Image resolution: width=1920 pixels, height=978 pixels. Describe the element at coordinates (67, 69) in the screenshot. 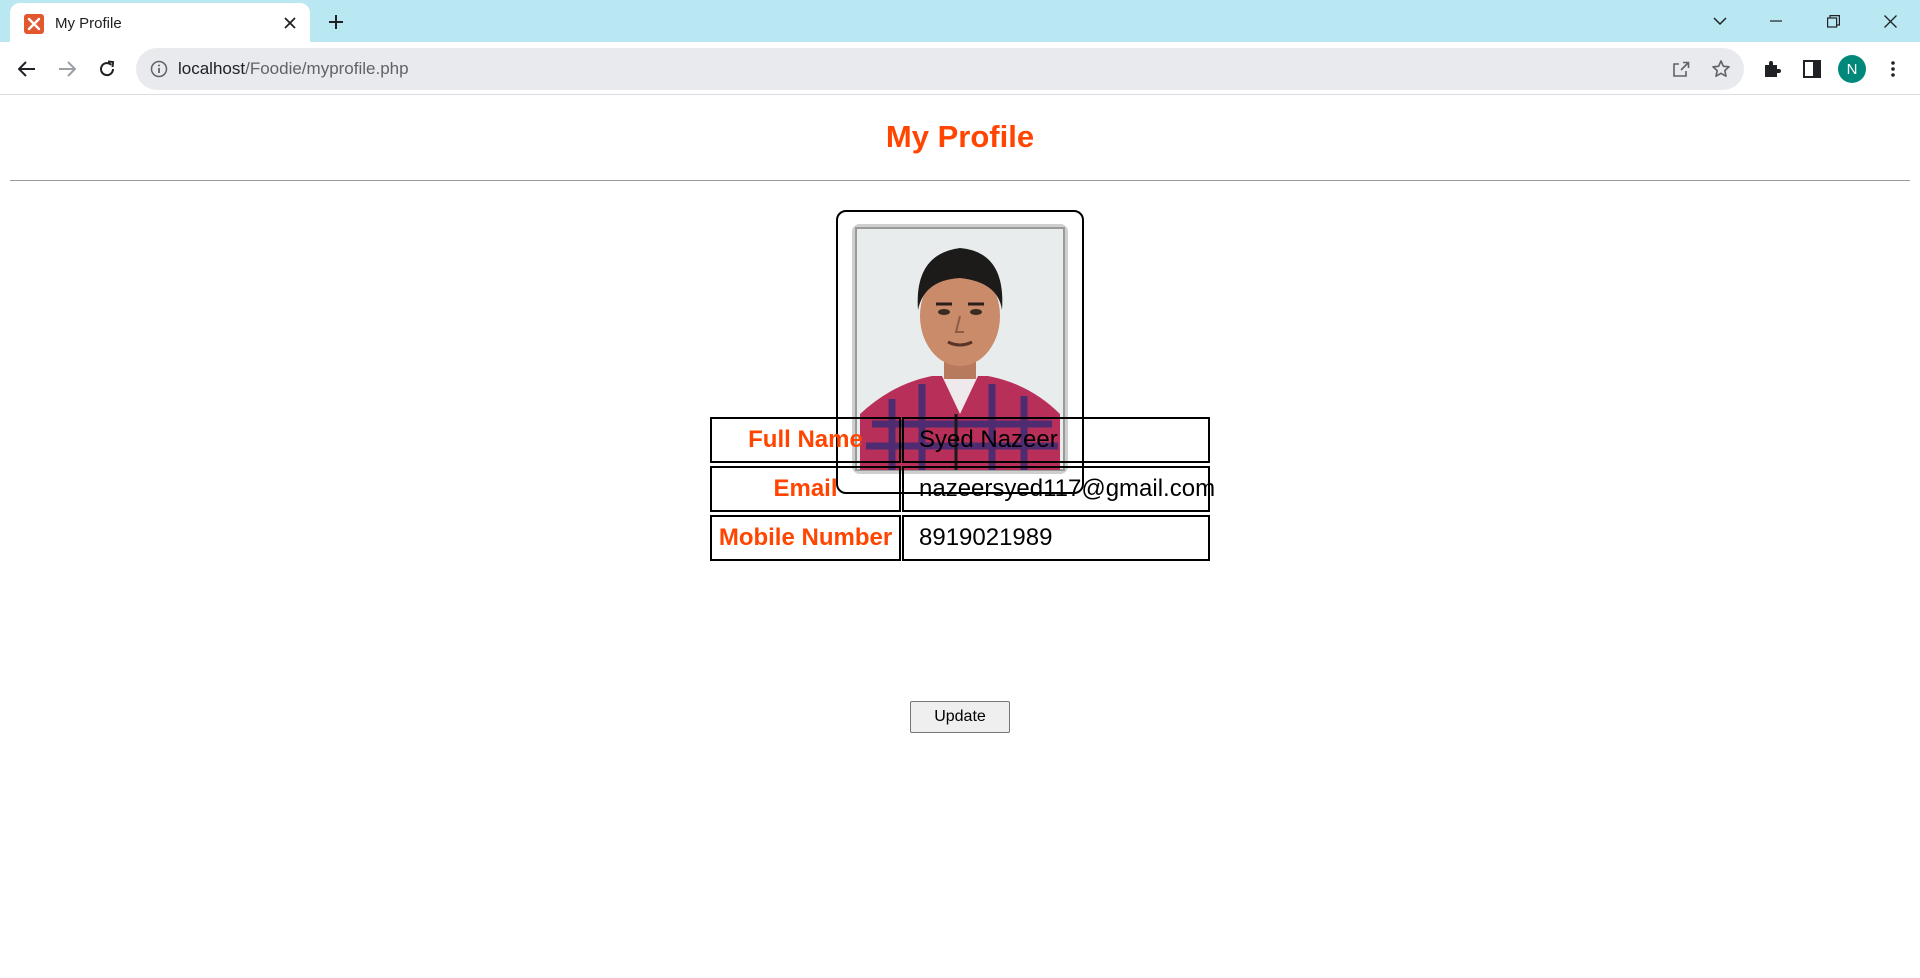

I see `forward-arrow-icon` at that location.